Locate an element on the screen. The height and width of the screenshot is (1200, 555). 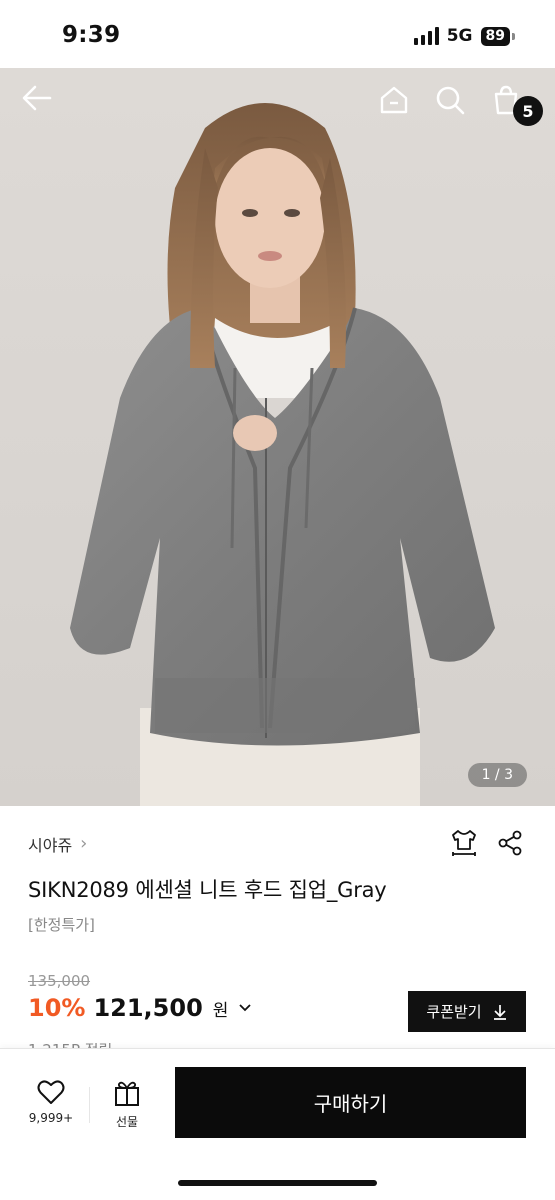
network-type: 5G is located at coordinates (459, 36).